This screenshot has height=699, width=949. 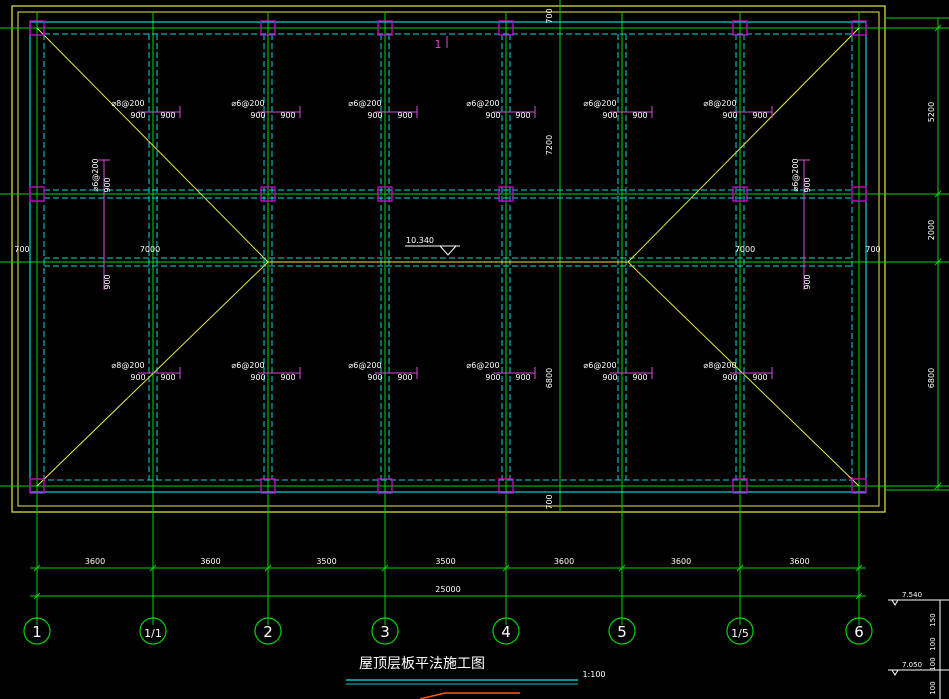 What do you see at coordinates (482, 365) in the screenshot?
I see `rebar_bottom-spec-3: ⌀6@200` at bounding box center [482, 365].